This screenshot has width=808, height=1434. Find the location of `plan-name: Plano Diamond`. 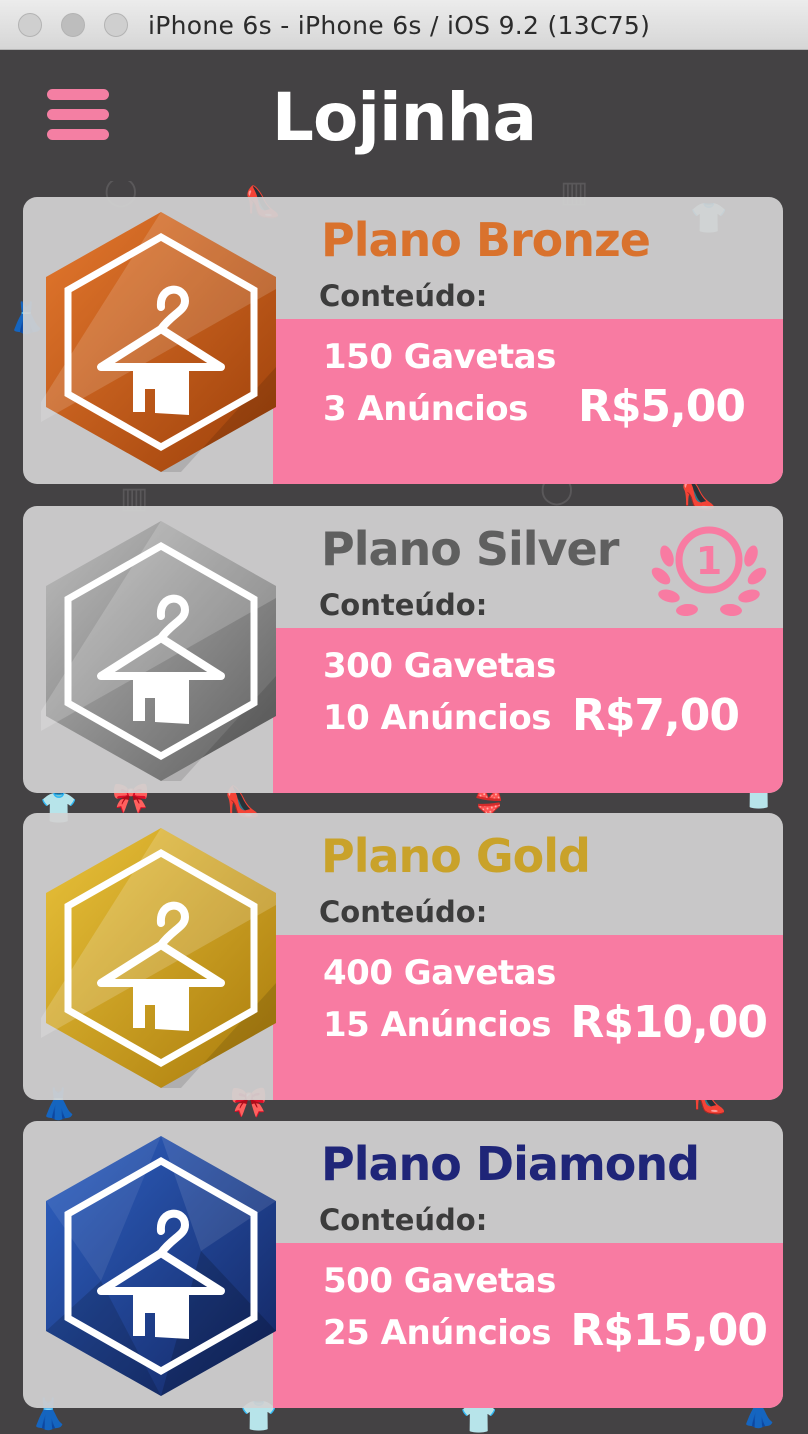

plan-name: Plano Diamond is located at coordinates (510, 1164).